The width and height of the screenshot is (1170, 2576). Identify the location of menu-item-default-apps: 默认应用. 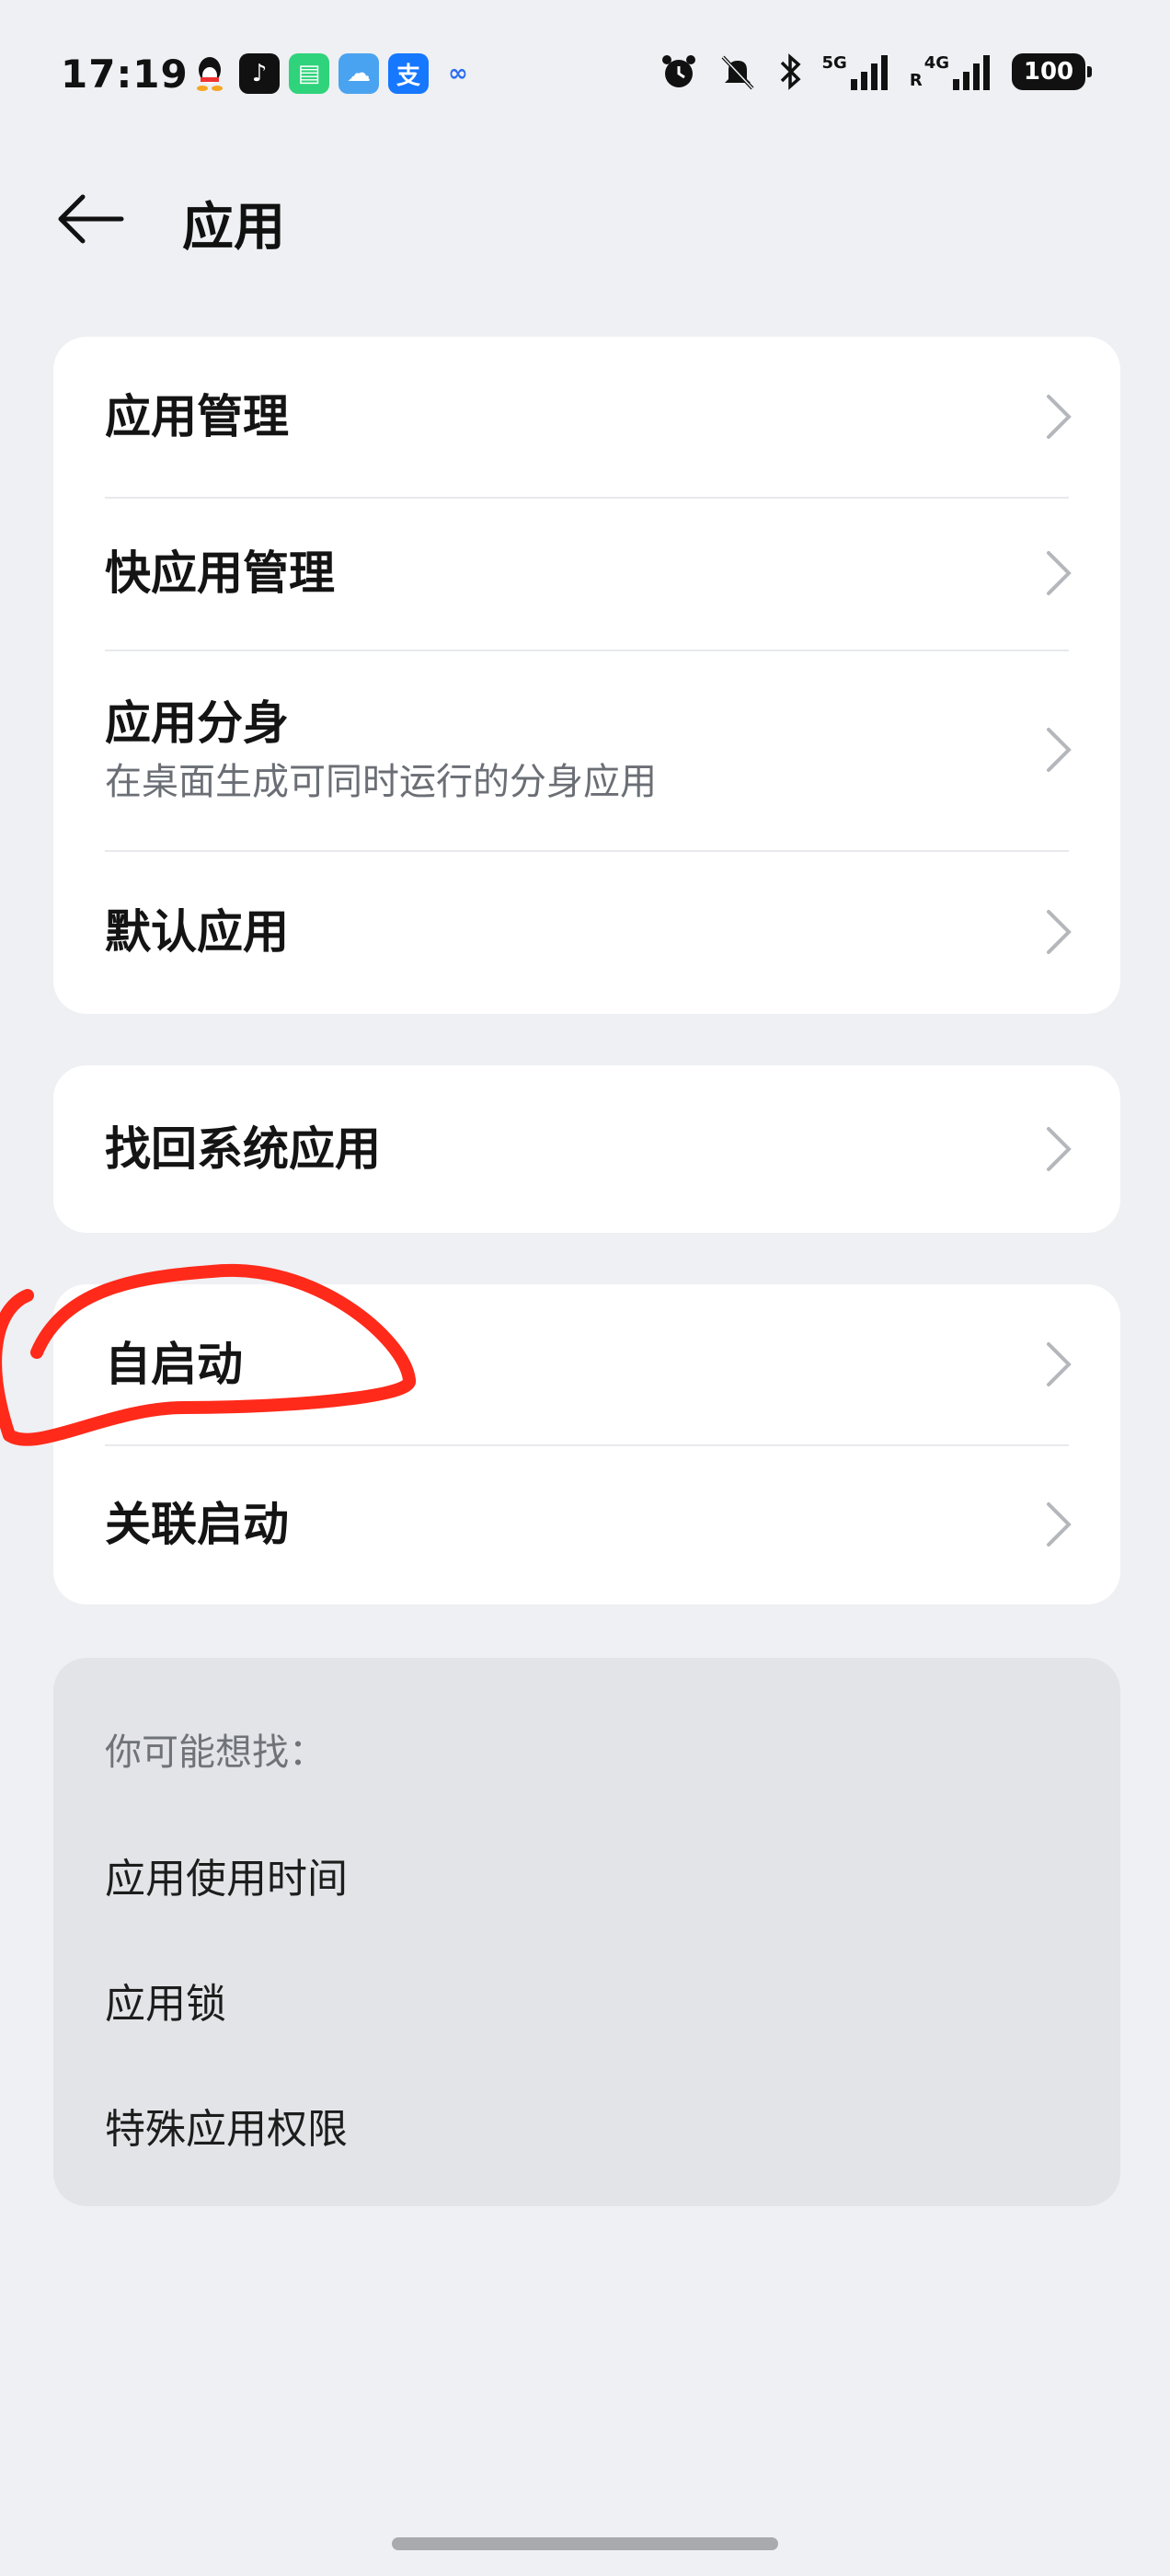
(586, 932).